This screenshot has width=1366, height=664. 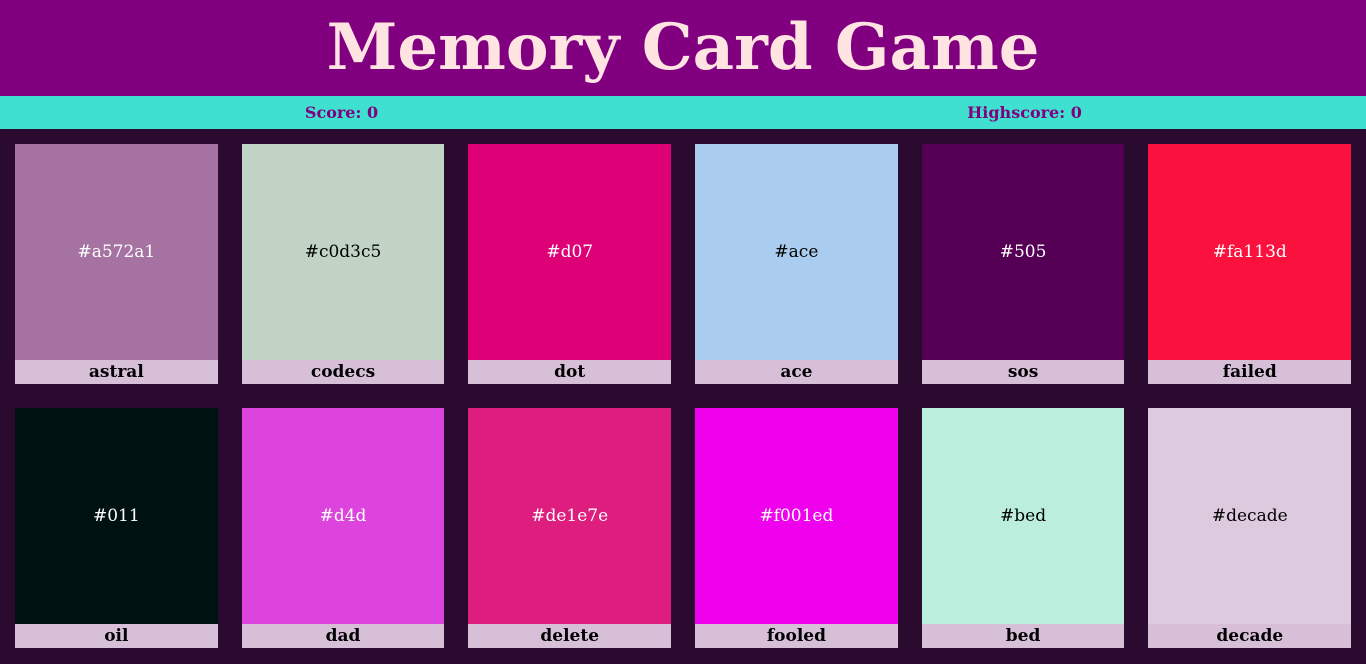 I want to click on card-label: decade, so click(x=1250, y=636).